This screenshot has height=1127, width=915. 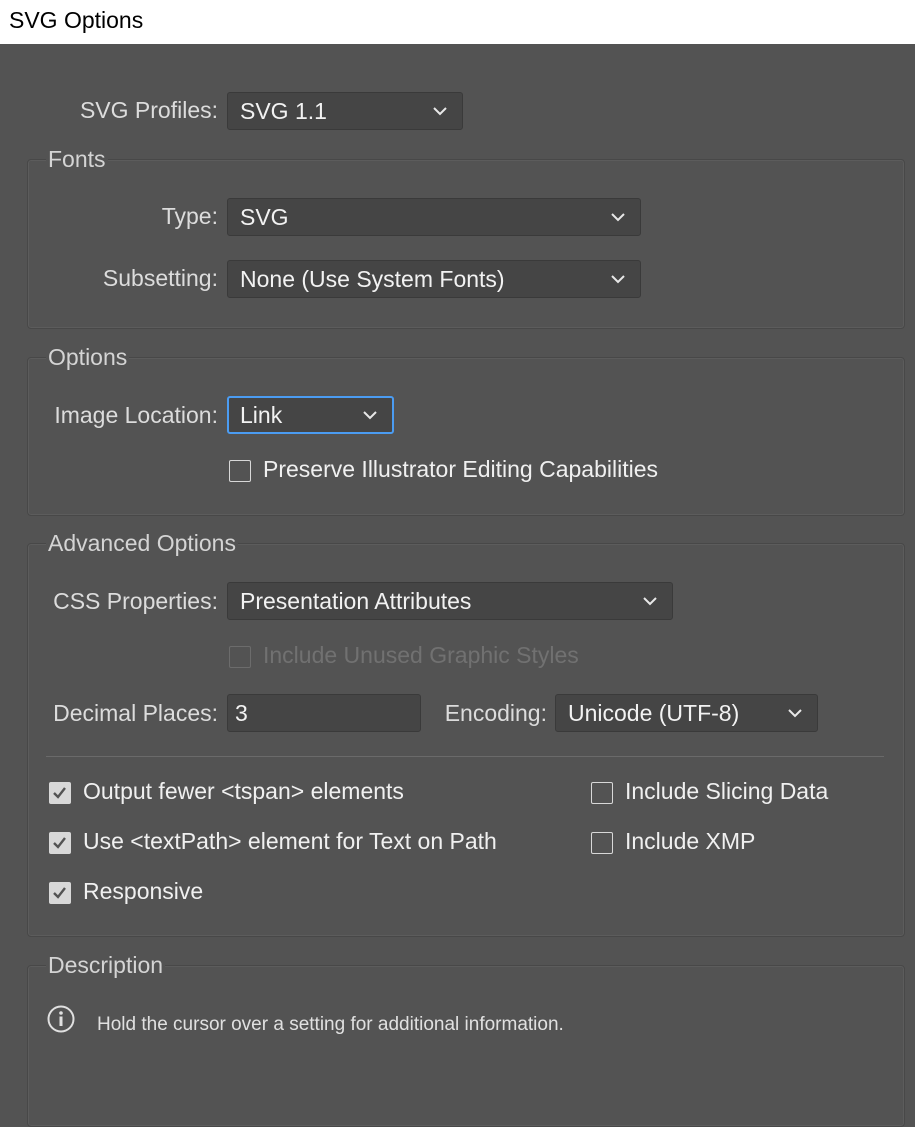 I want to click on css-properties-value: Presentation Attributes, so click(x=356, y=601).